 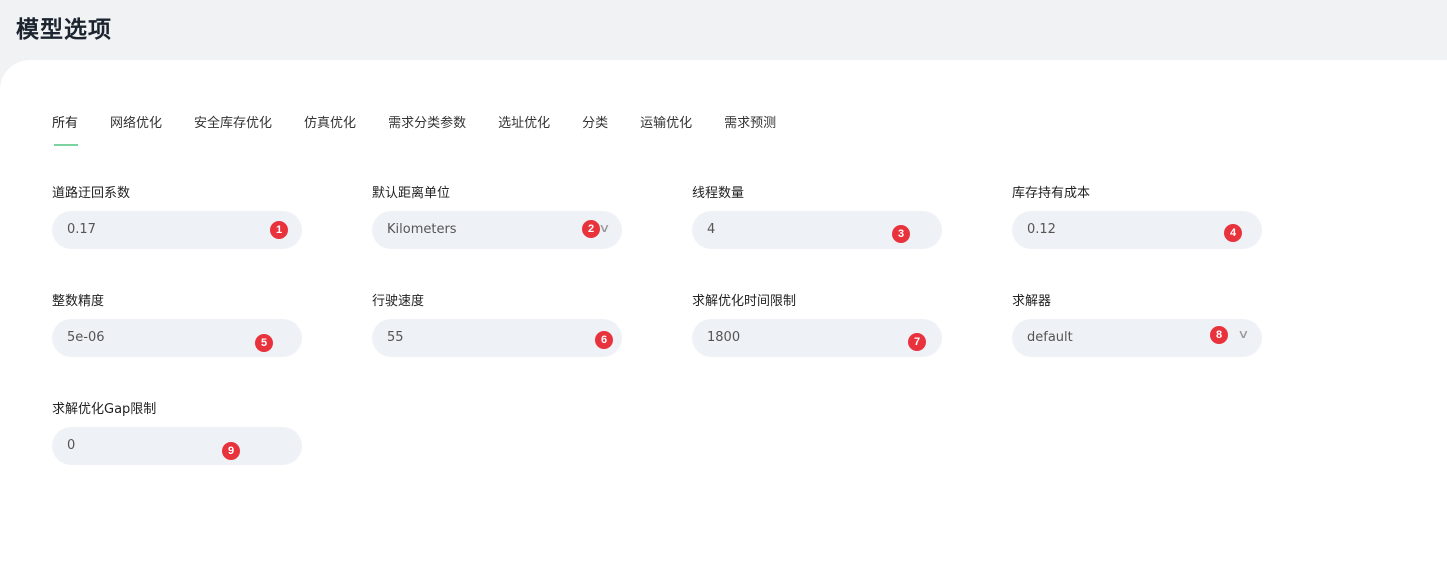 I want to click on marker-badge: 6, so click(x=604, y=340).